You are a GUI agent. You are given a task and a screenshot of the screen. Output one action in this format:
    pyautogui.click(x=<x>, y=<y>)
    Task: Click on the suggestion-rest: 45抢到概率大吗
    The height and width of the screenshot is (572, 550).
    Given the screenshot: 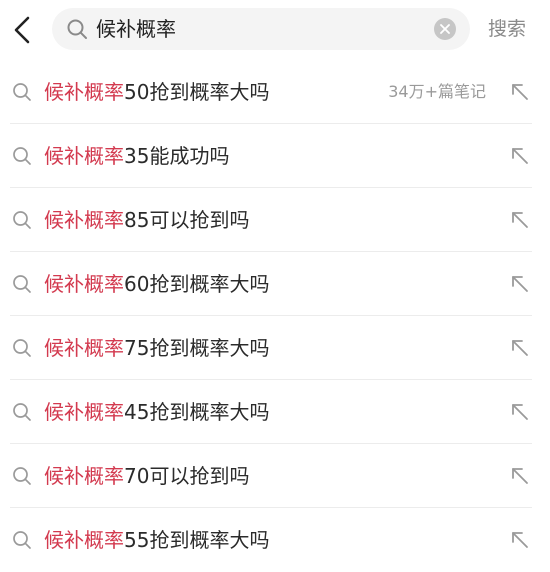 What is the action you would take?
    pyautogui.click(x=197, y=412)
    